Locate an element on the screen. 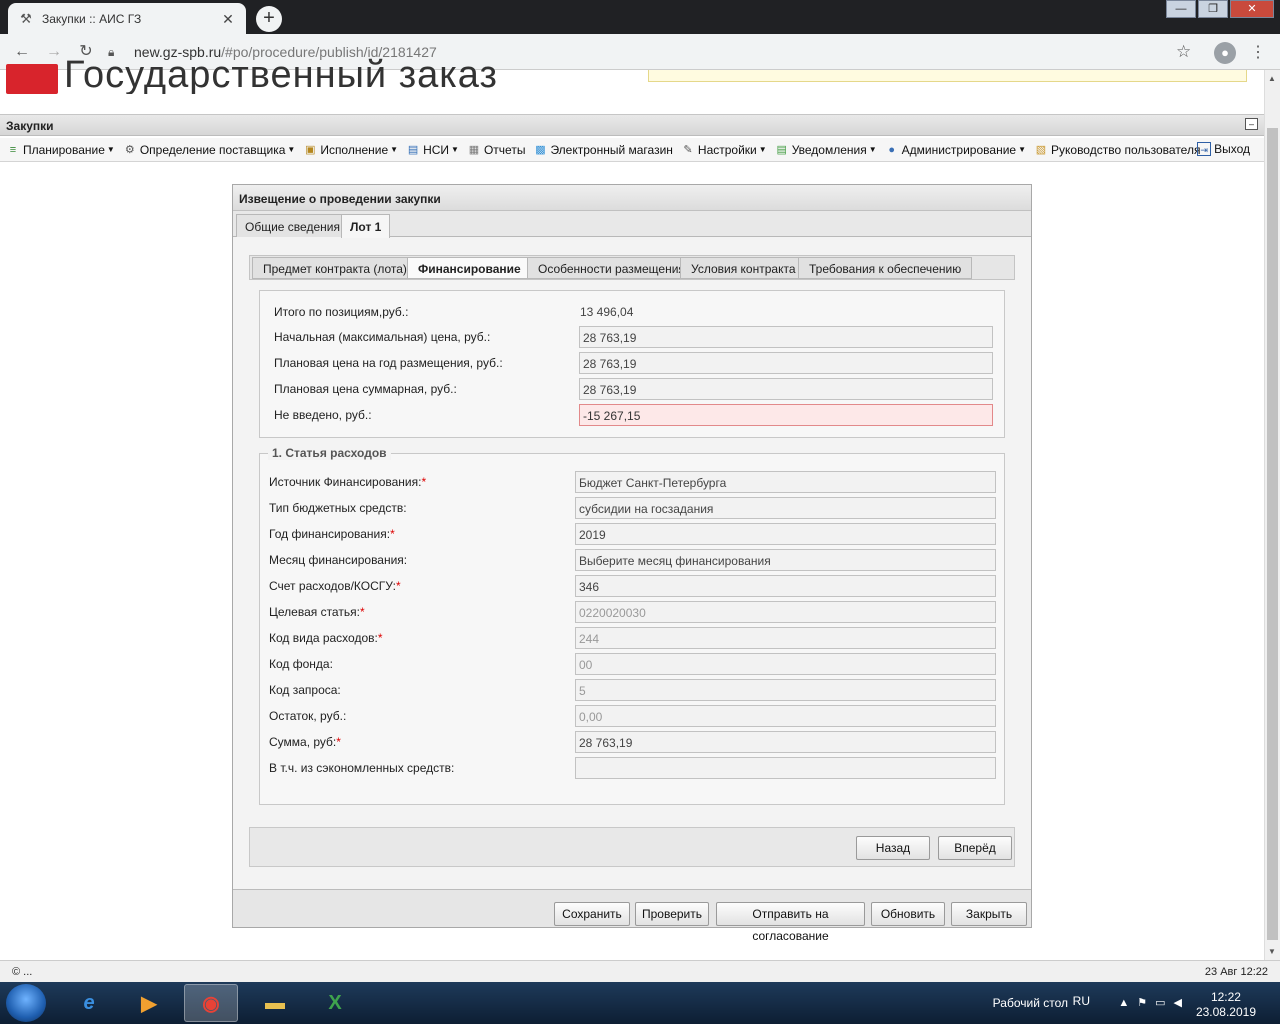 The height and width of the screenshot is (1024, 1280). internet-explorer-icon: e is located at coordinates (89, 1003).